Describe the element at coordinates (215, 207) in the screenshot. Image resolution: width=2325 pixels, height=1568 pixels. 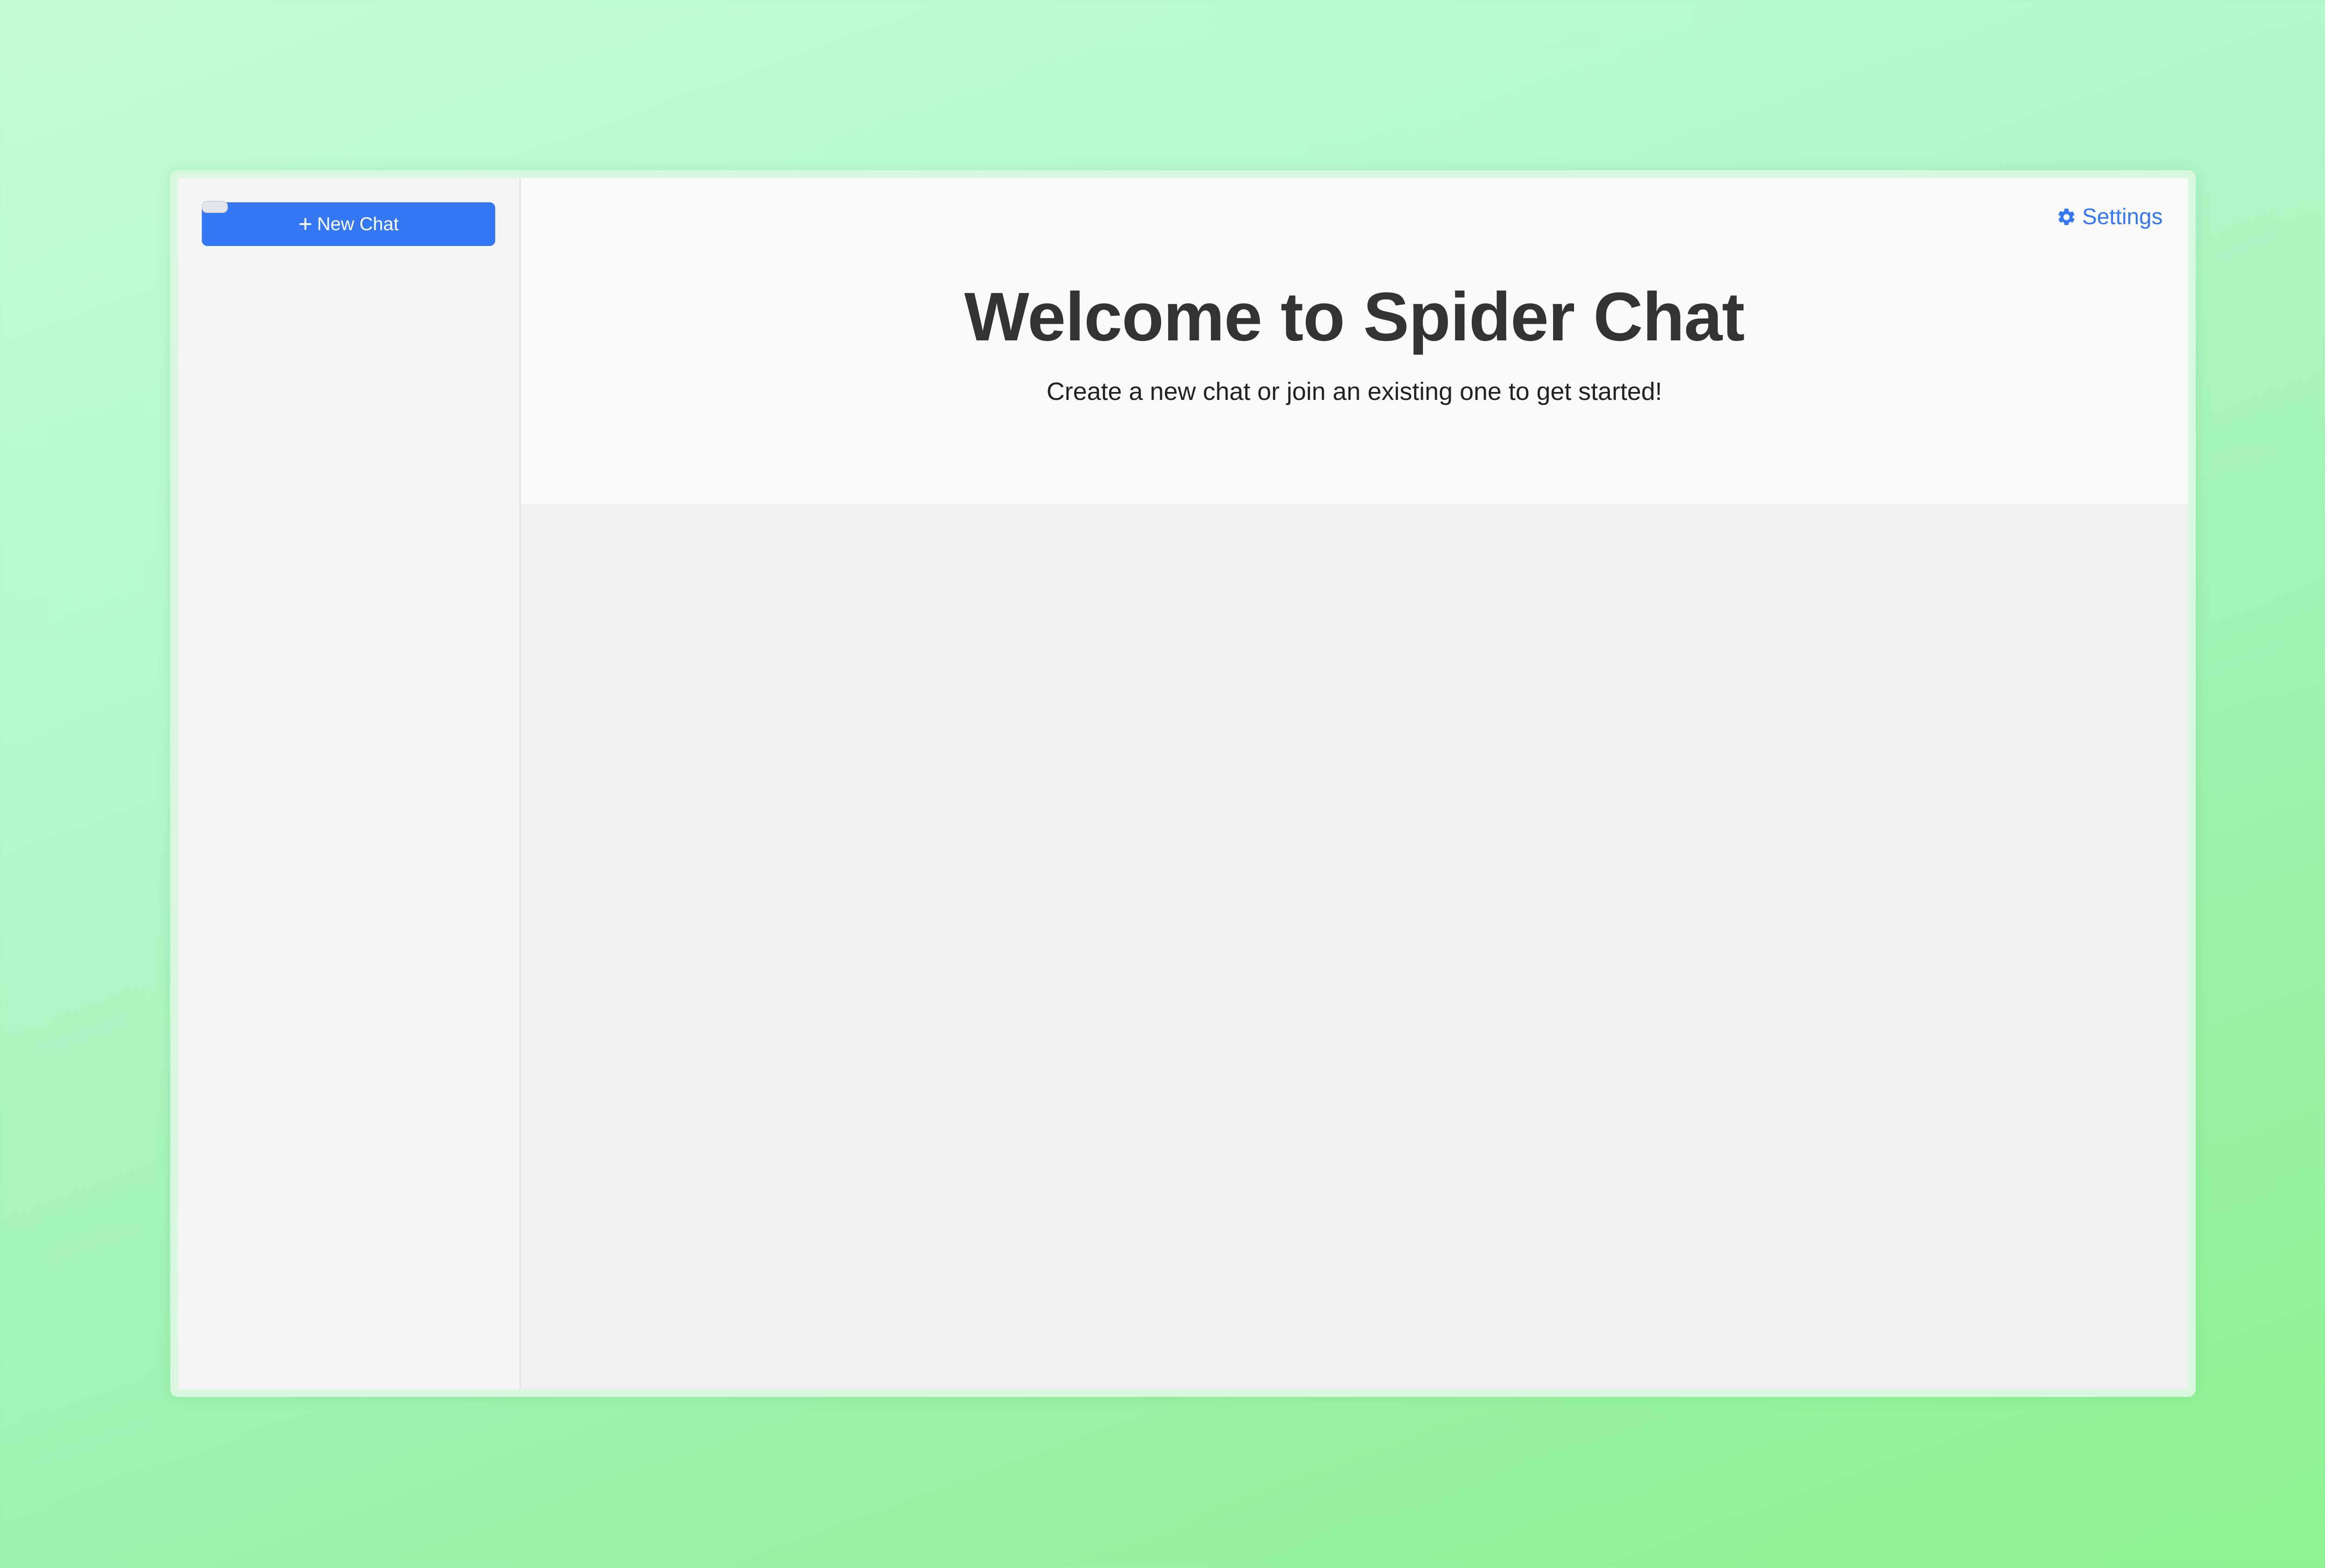
I see `sidebar-toggle` at that location.